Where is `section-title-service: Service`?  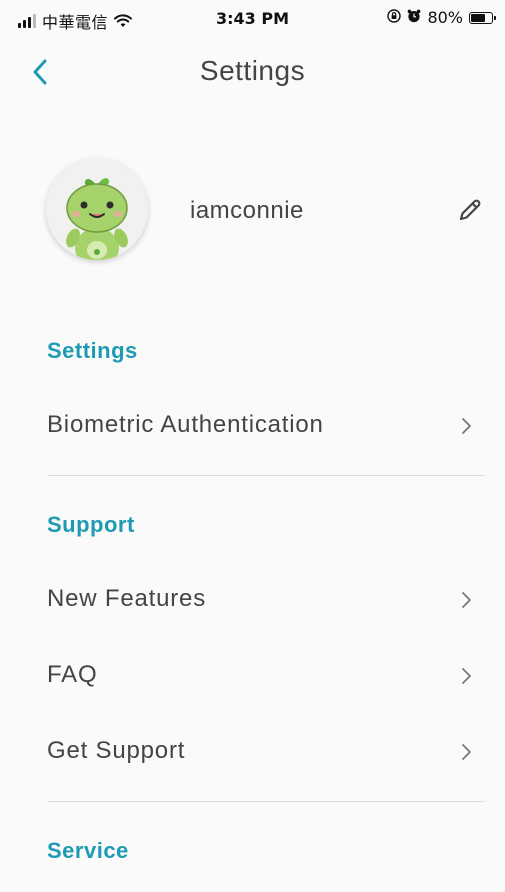
section-title-service: Service is located at coordinates (88, 850).